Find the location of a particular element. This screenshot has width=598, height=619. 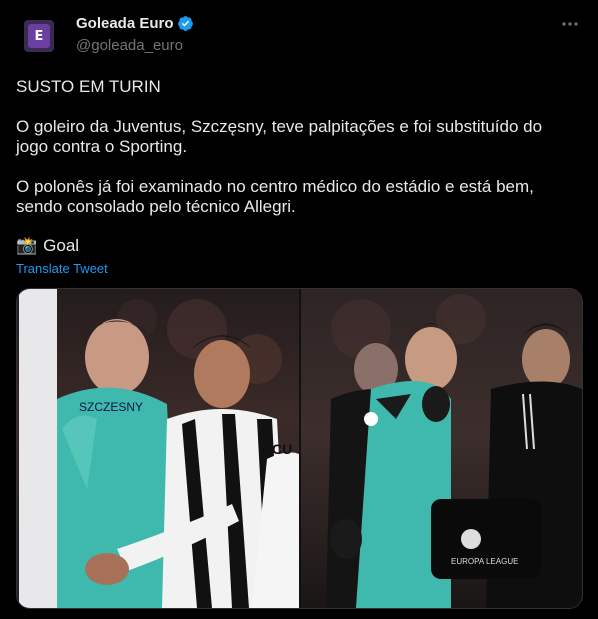

name-line: Goleada Euro is located at coordinates (135, 23).